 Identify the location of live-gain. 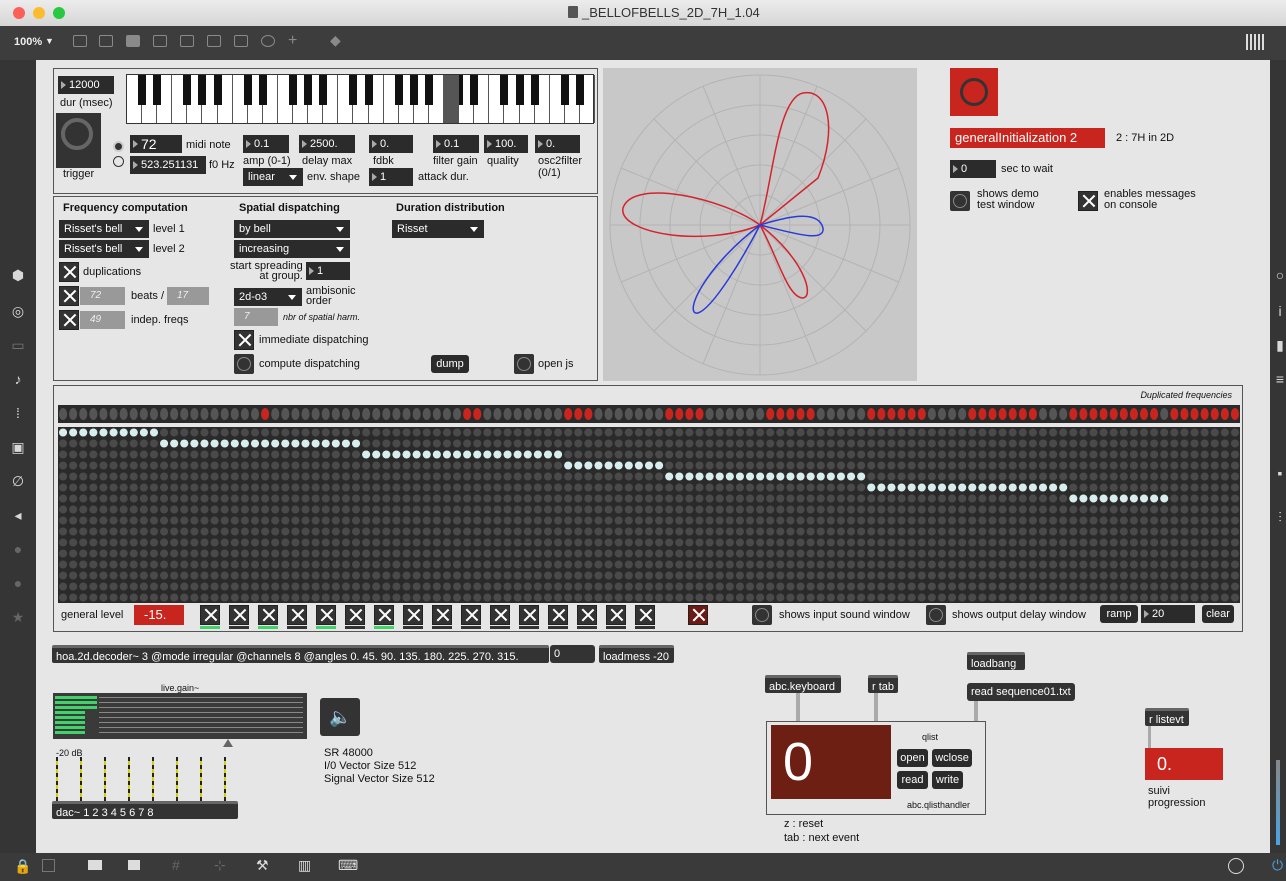
(180, 716).